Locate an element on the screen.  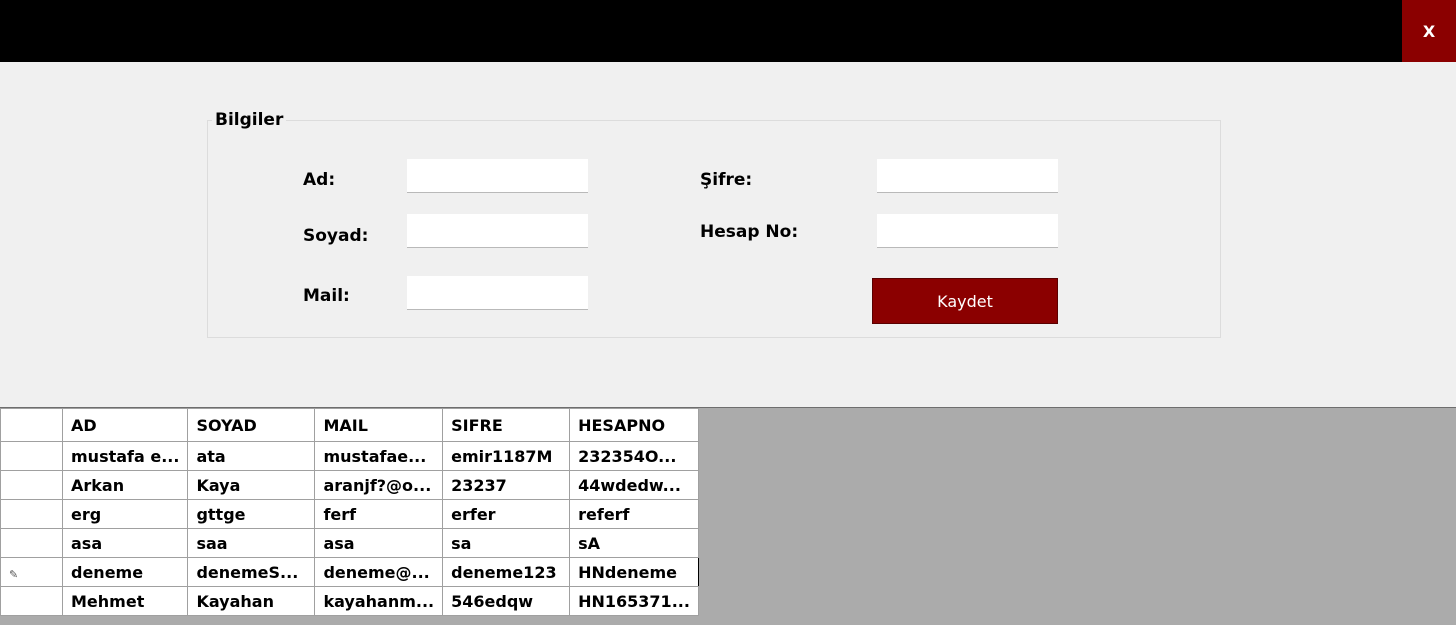
column-header-mail: MAIL is located at coordinates (379, 425).